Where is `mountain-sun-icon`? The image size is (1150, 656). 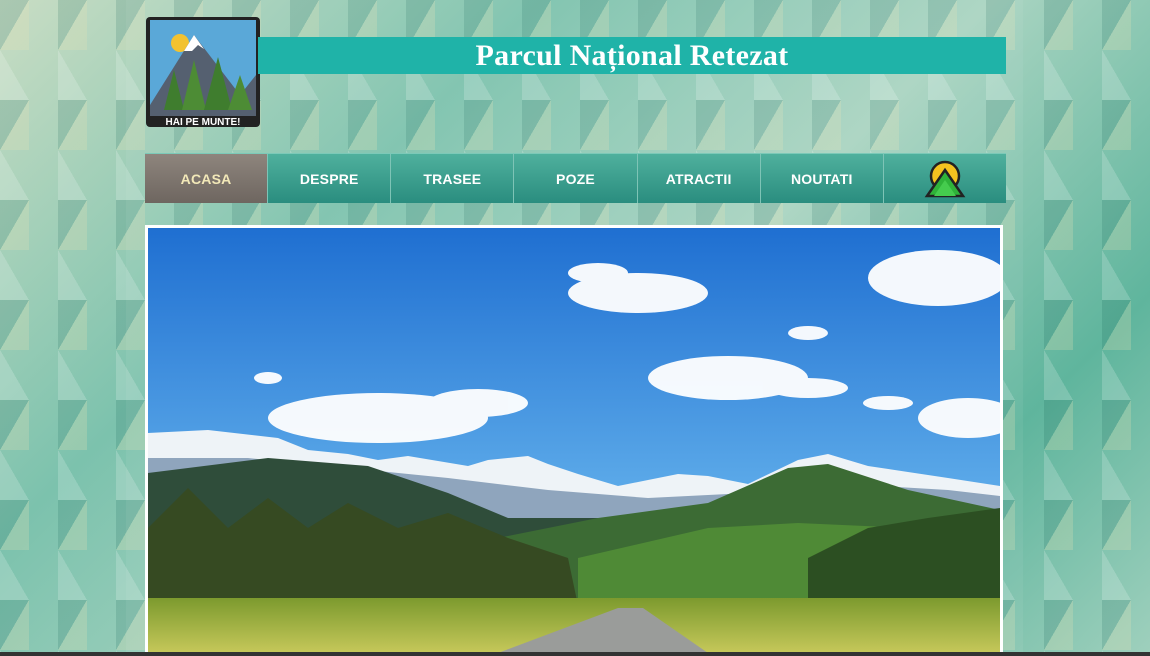
mountain-sun-icon is located at coordinates (945, 178).